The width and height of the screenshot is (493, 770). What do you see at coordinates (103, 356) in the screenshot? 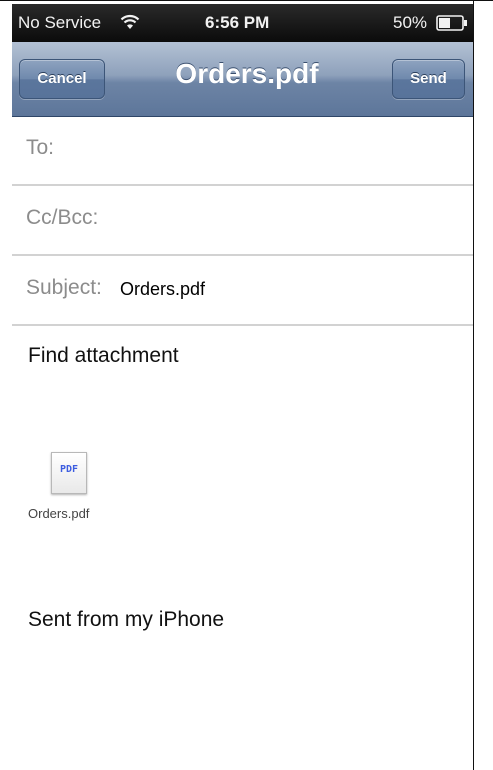
I see `message-body: Find attachment` at bounding box center [103, 356].